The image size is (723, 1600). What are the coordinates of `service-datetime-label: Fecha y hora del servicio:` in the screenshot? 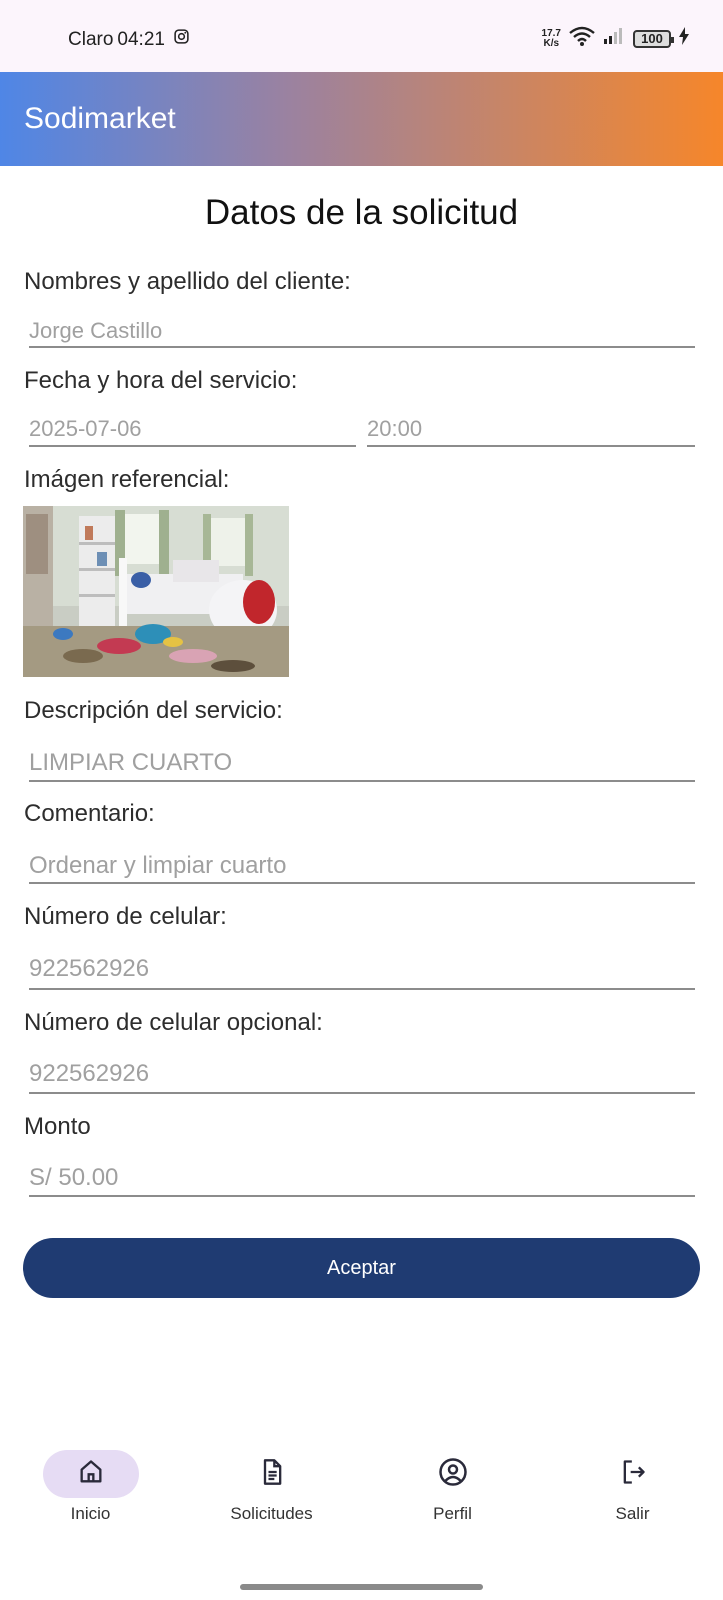 It's located at (161, 380).